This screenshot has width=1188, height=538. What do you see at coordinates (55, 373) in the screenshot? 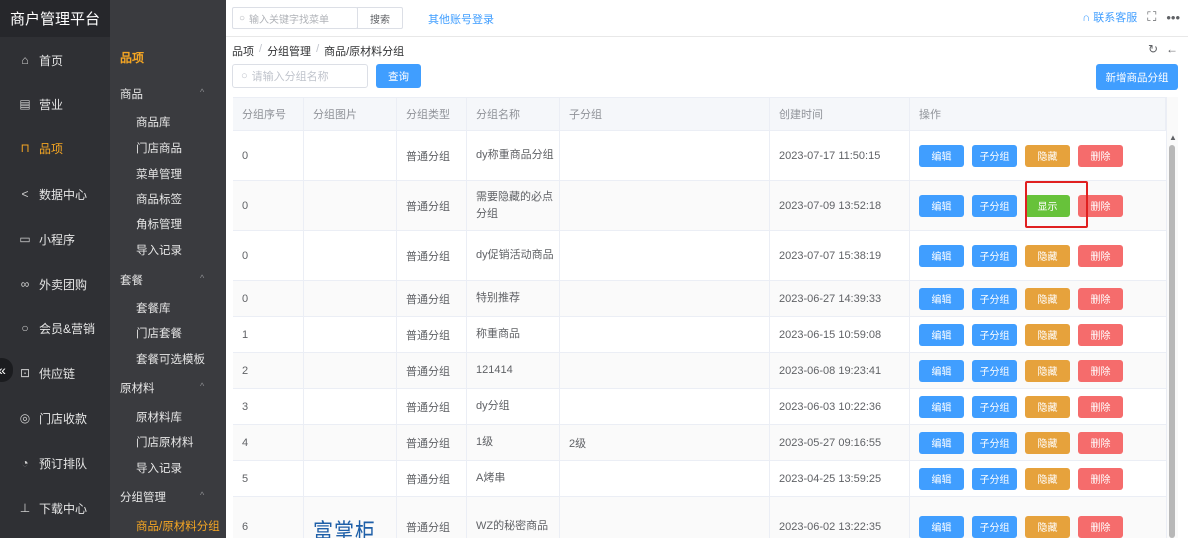
I see `sidebar-item: ⊡ 供应链` at bounding box center [55, 373].